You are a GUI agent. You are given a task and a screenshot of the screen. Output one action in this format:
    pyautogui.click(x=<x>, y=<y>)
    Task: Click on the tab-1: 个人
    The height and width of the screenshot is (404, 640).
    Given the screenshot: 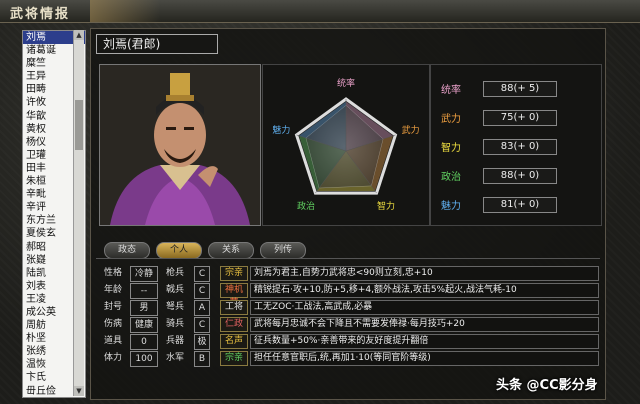 What is the action you would take?
    pyautogui.click(x=179, y=250)
    